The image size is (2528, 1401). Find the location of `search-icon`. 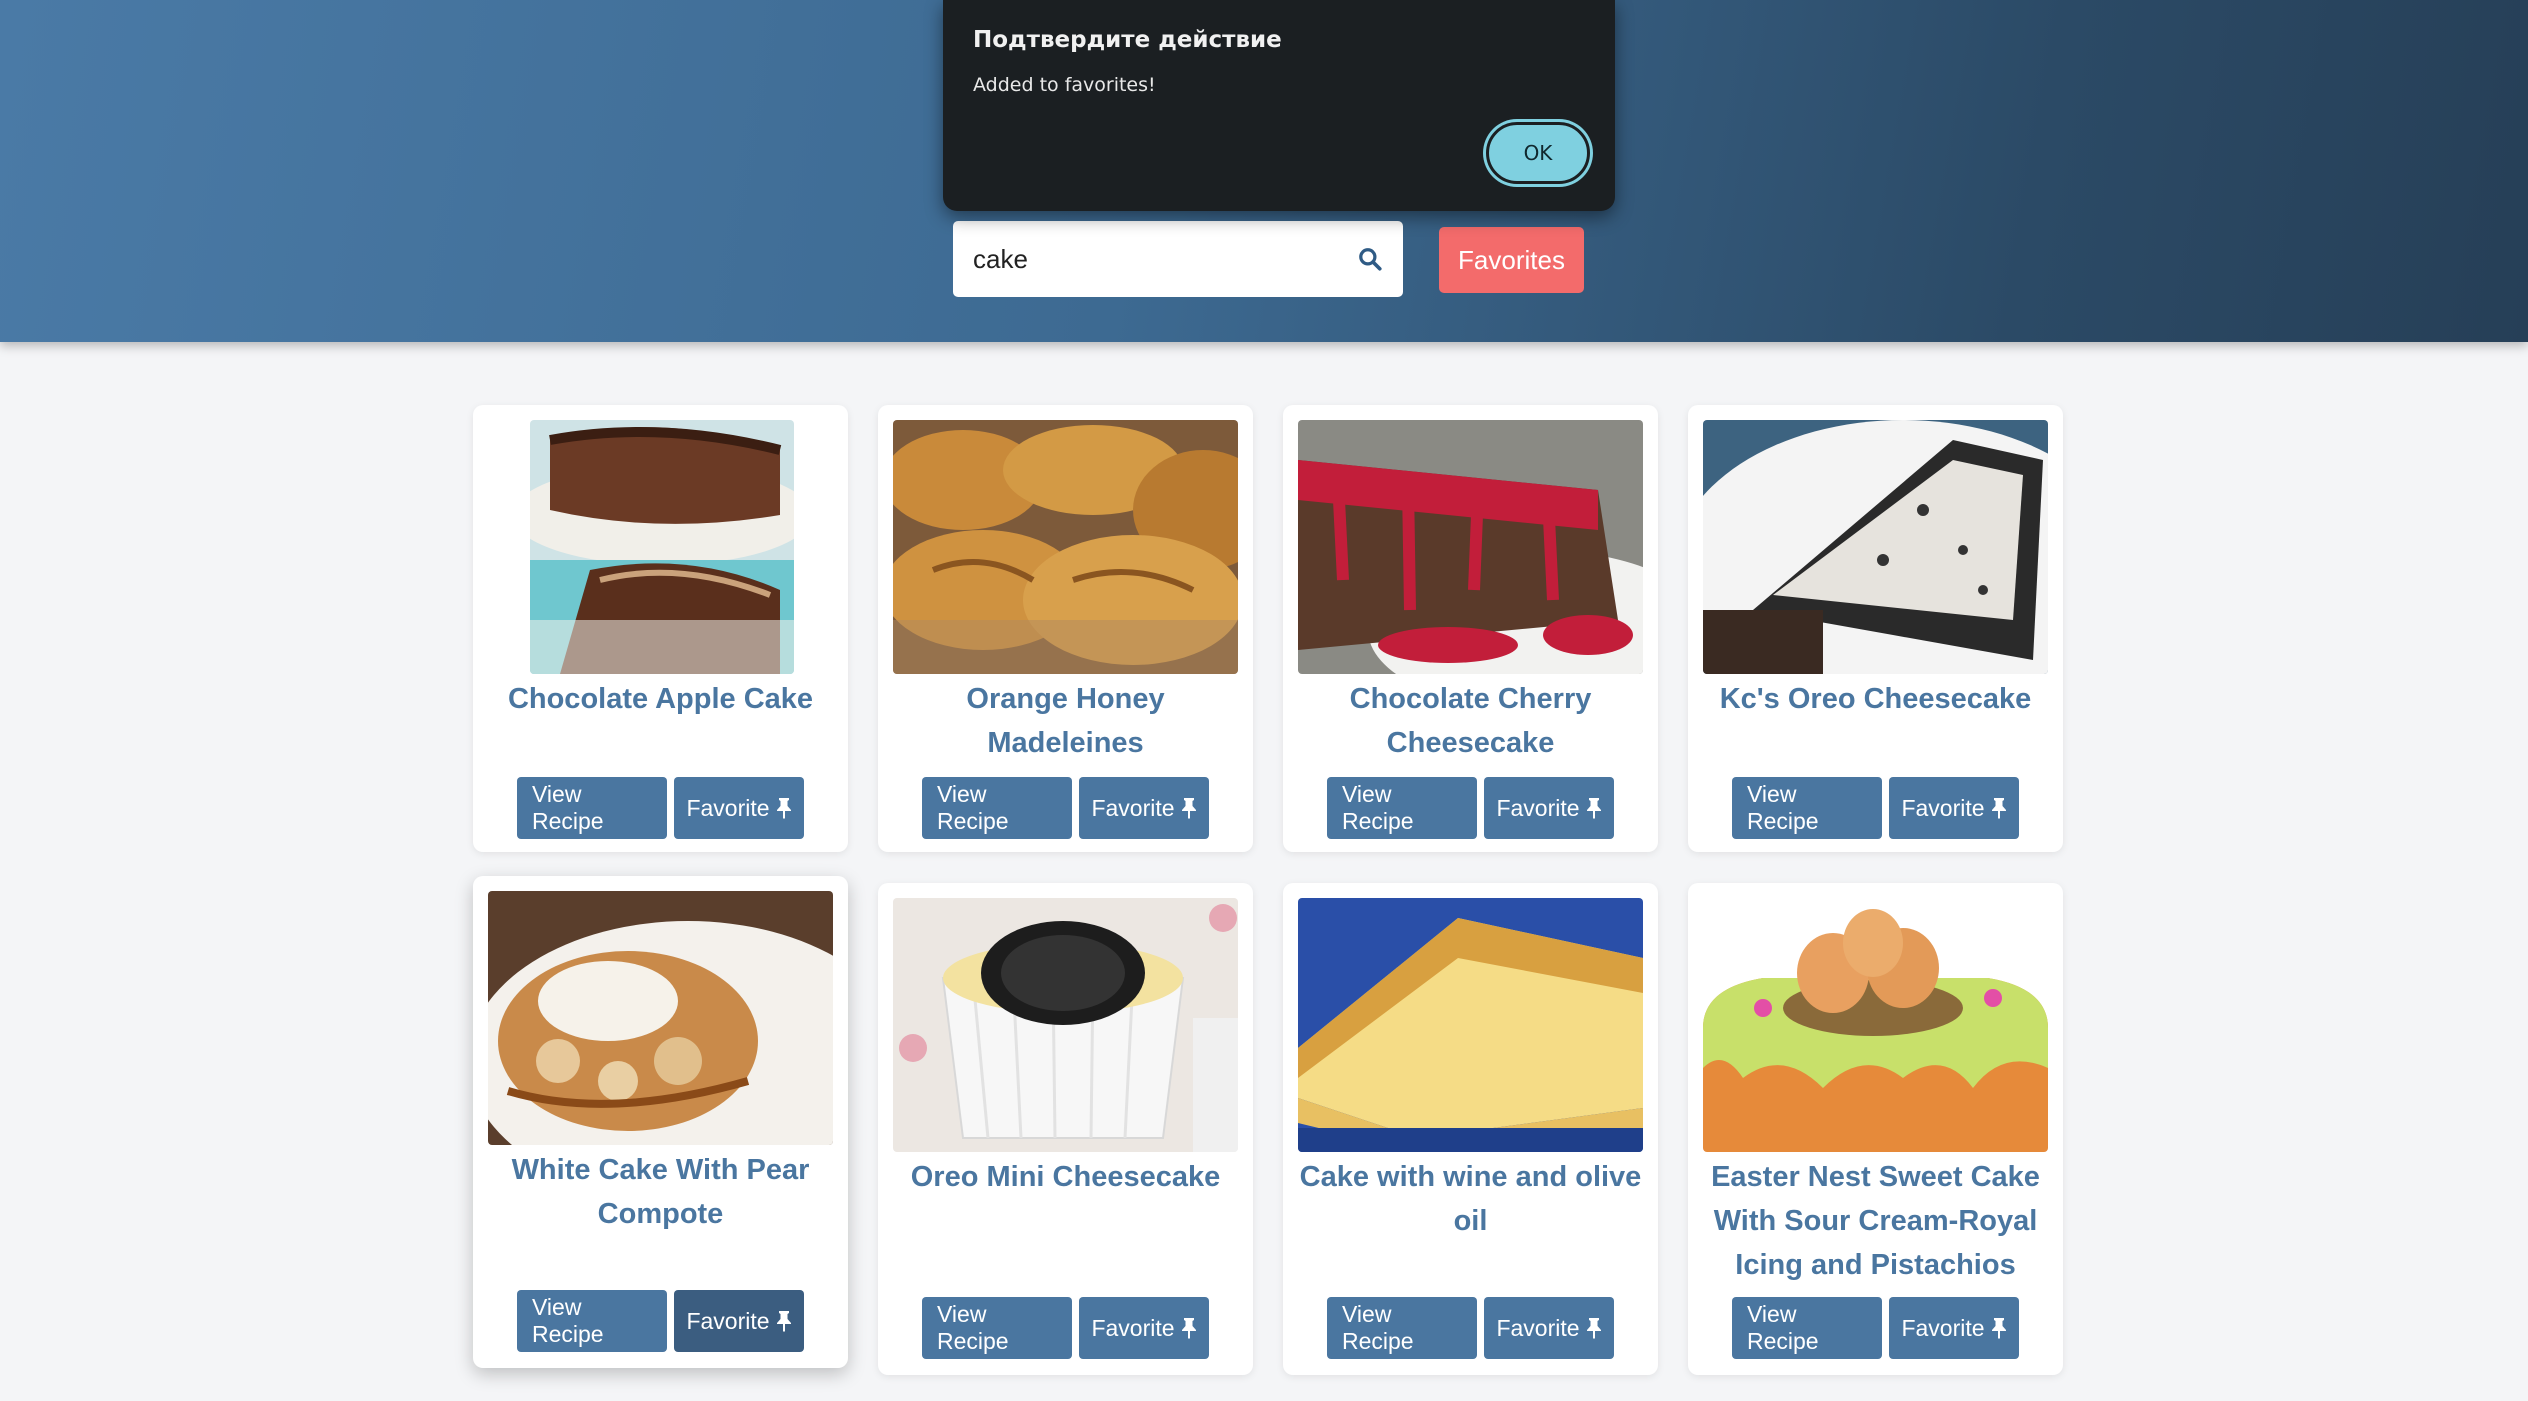

search-icon is located at coordinates (1370, 259).